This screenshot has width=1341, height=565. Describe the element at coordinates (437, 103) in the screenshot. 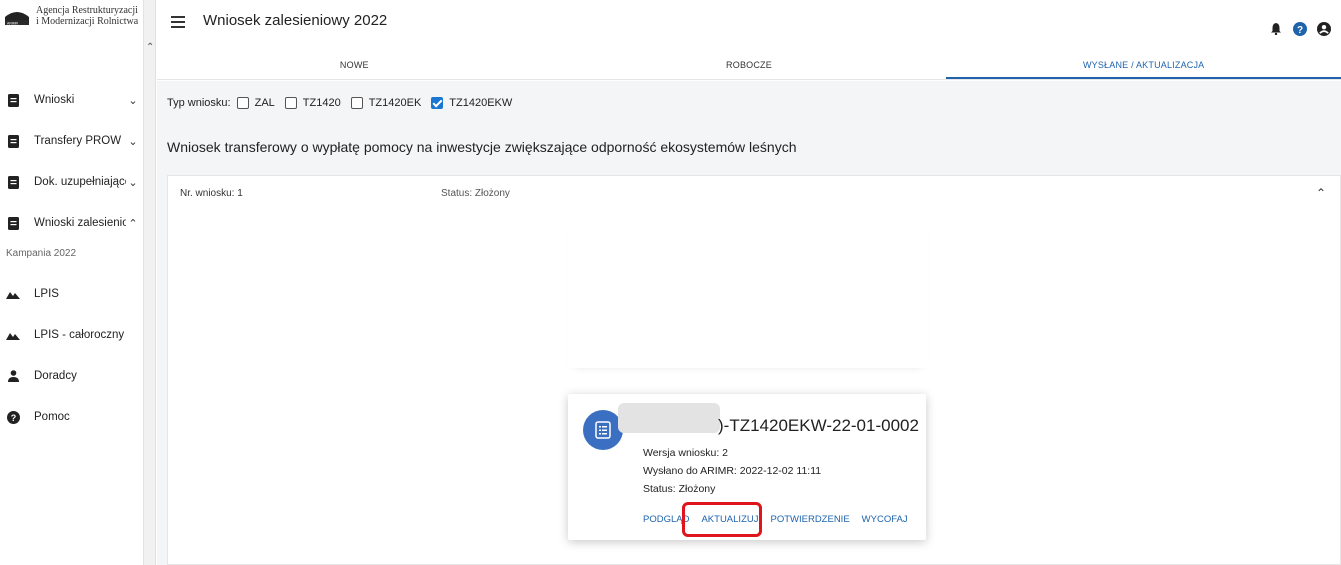

I see `checkbox-box-checked` at that location.